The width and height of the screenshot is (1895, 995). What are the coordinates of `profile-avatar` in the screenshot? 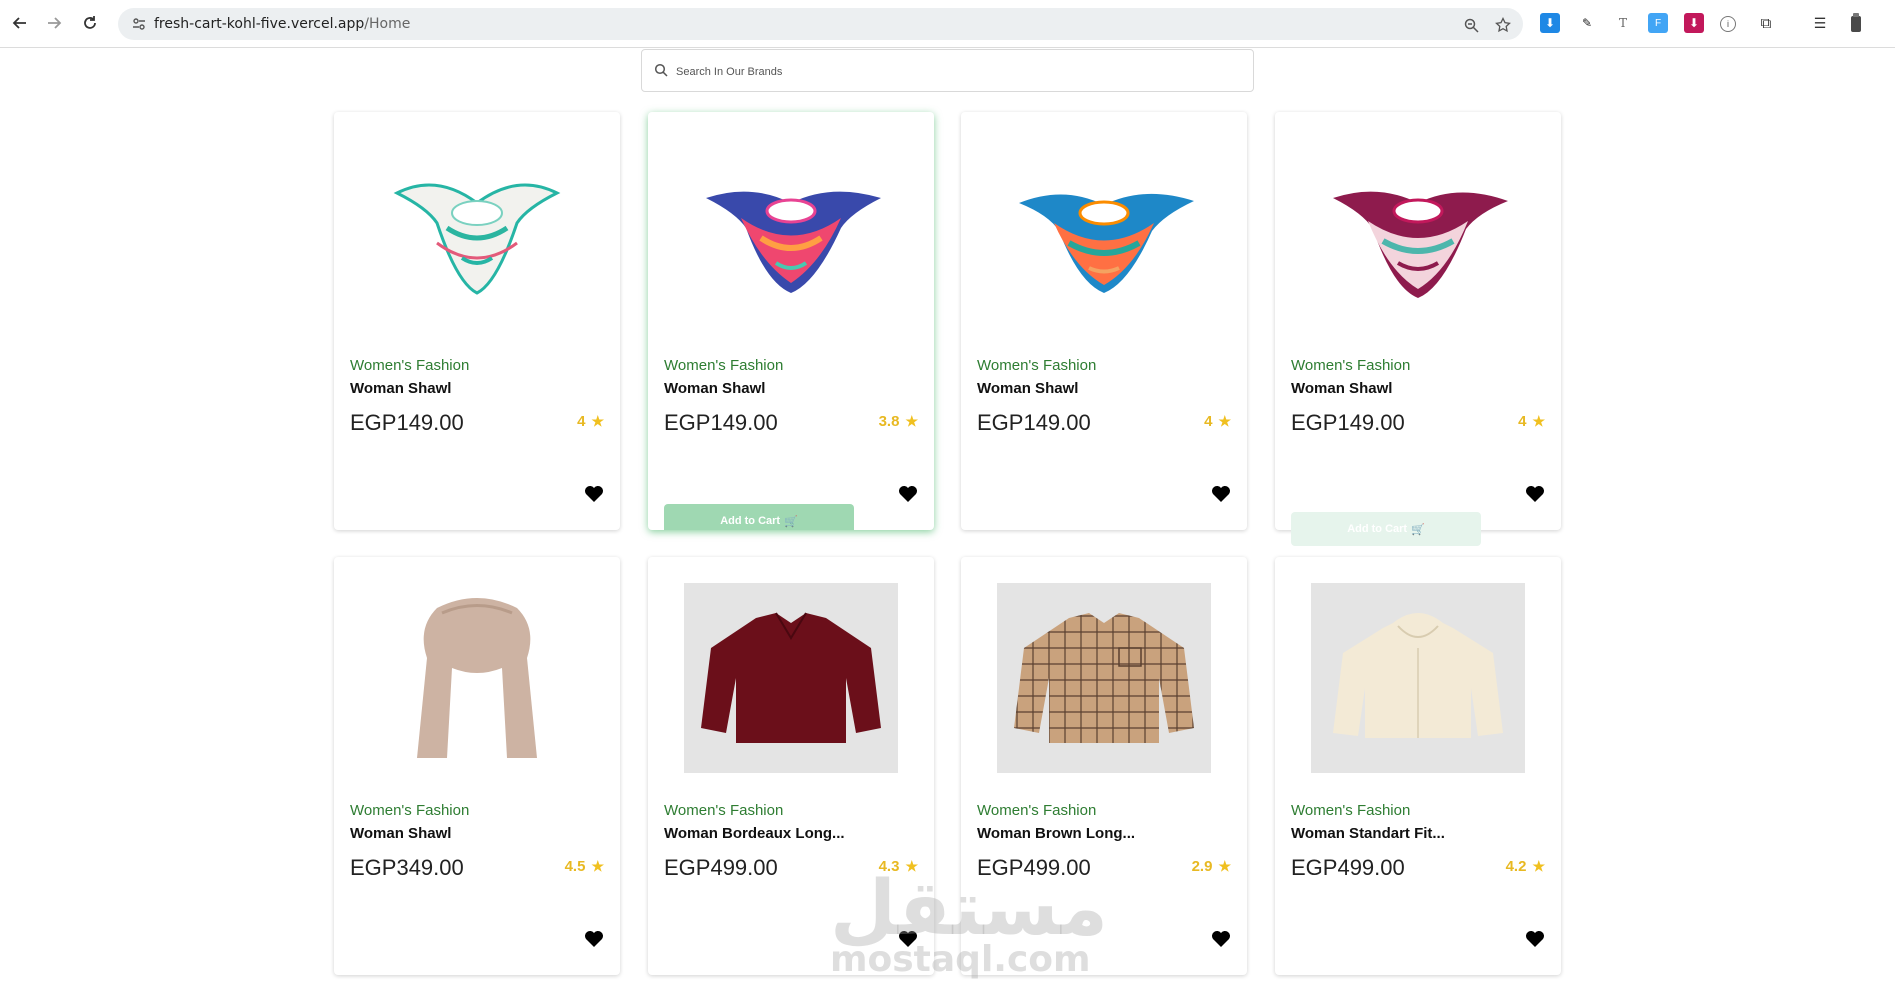 It's located at (1856, 23).